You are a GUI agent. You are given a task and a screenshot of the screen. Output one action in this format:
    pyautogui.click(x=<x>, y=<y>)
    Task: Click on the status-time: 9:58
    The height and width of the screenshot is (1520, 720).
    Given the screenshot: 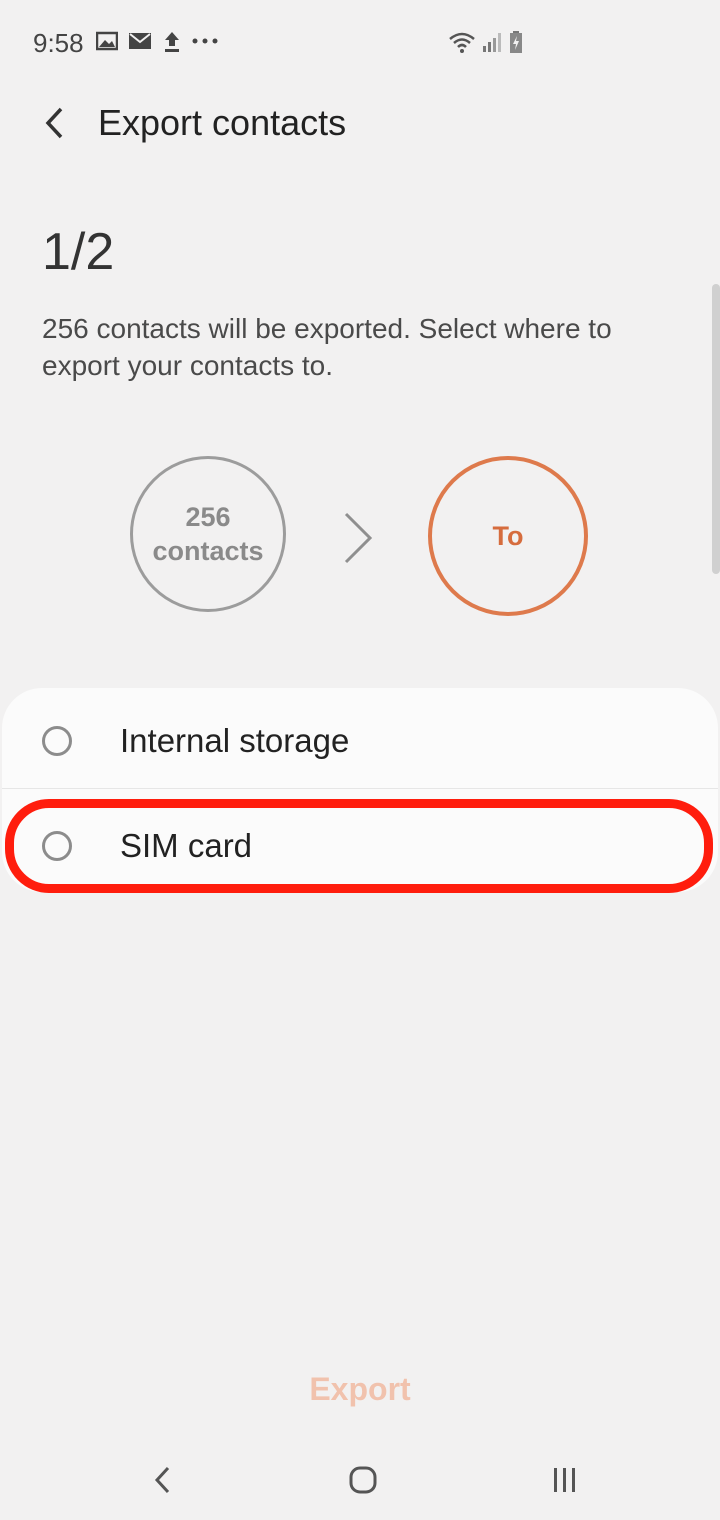 What is the action you would take?
    pyautogui.click(x=58, y=43)
    